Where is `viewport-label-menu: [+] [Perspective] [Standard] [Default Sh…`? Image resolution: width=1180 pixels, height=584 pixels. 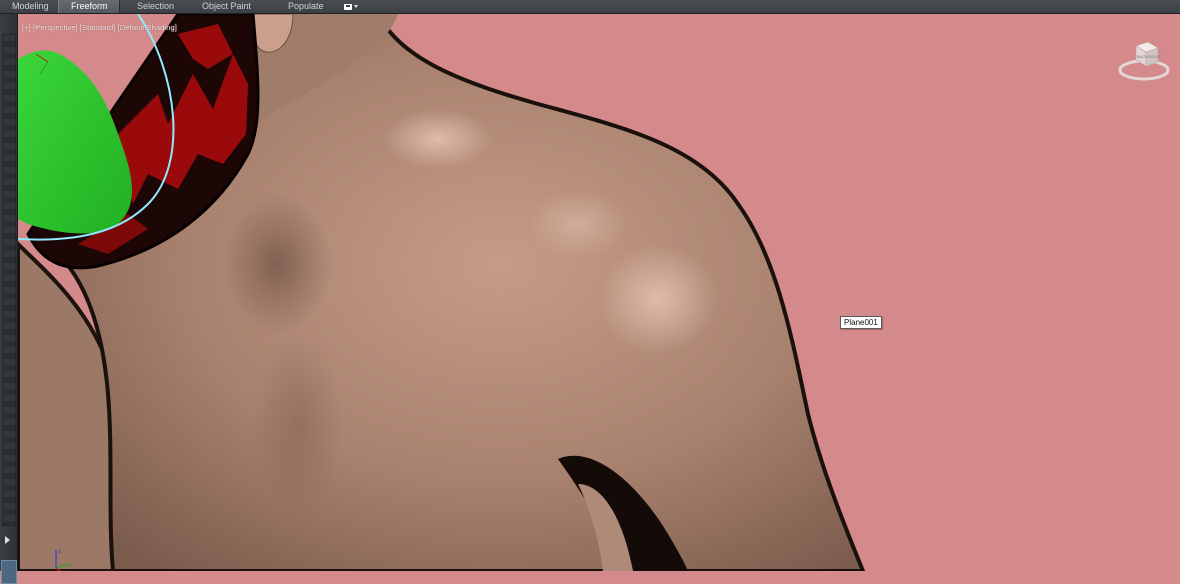 viewport-label-menu: [+] [Perspective] [Standard] [Default Sh… is located at coordinates (99, 27).